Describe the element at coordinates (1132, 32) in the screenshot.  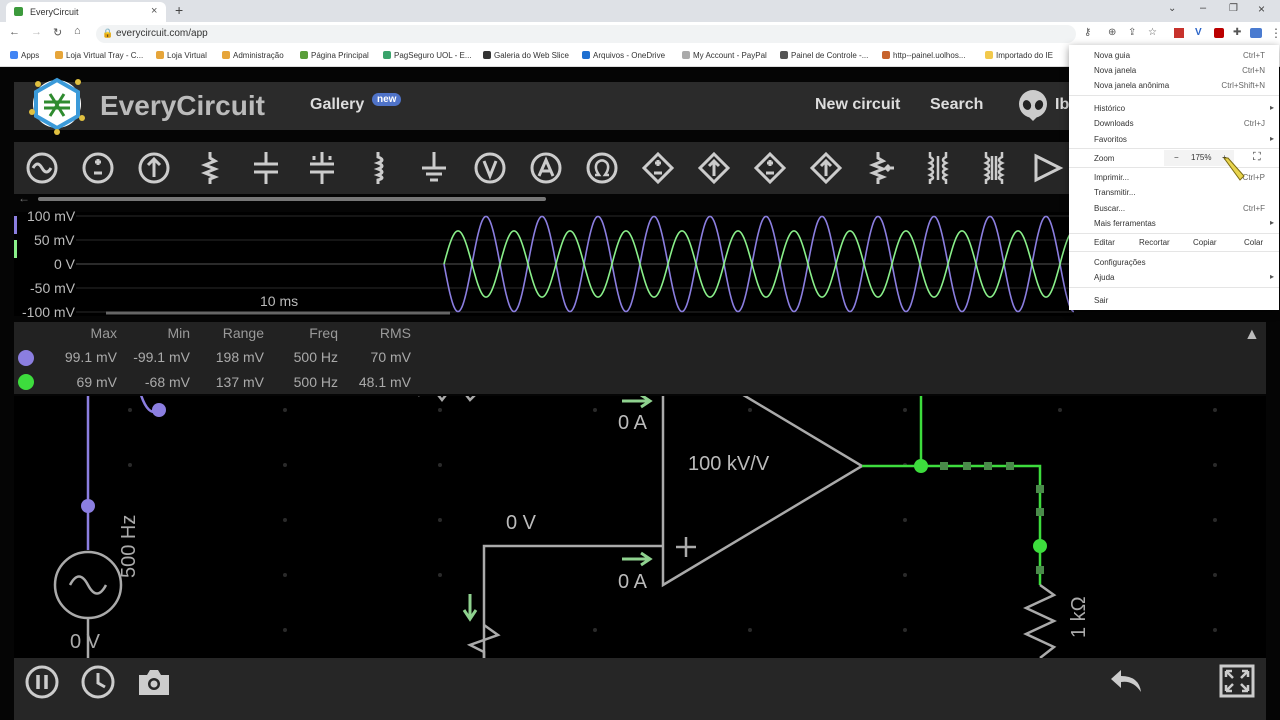
I see `share-icon: ⇪` at that location.